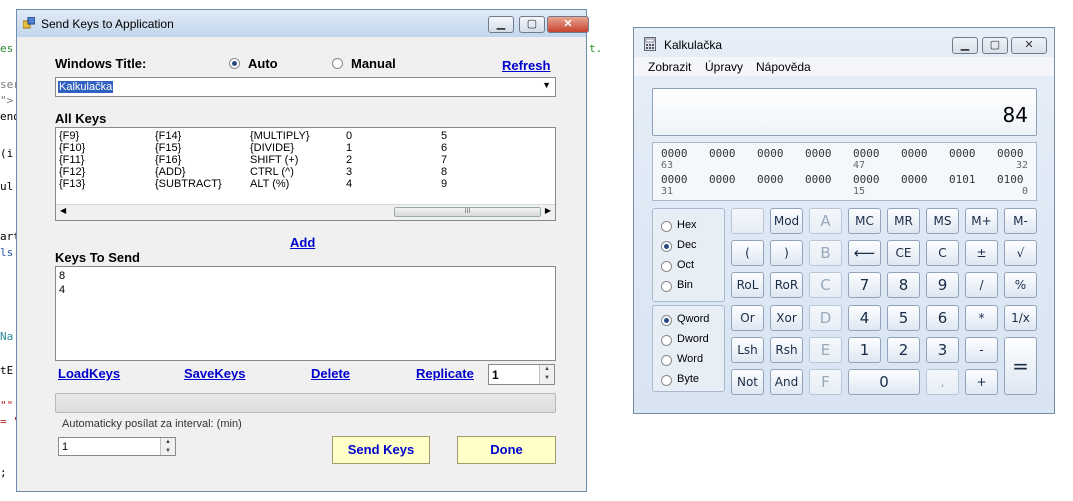 The image size is (1073, 501). I want to click on radio-byte, so click(666, 380).